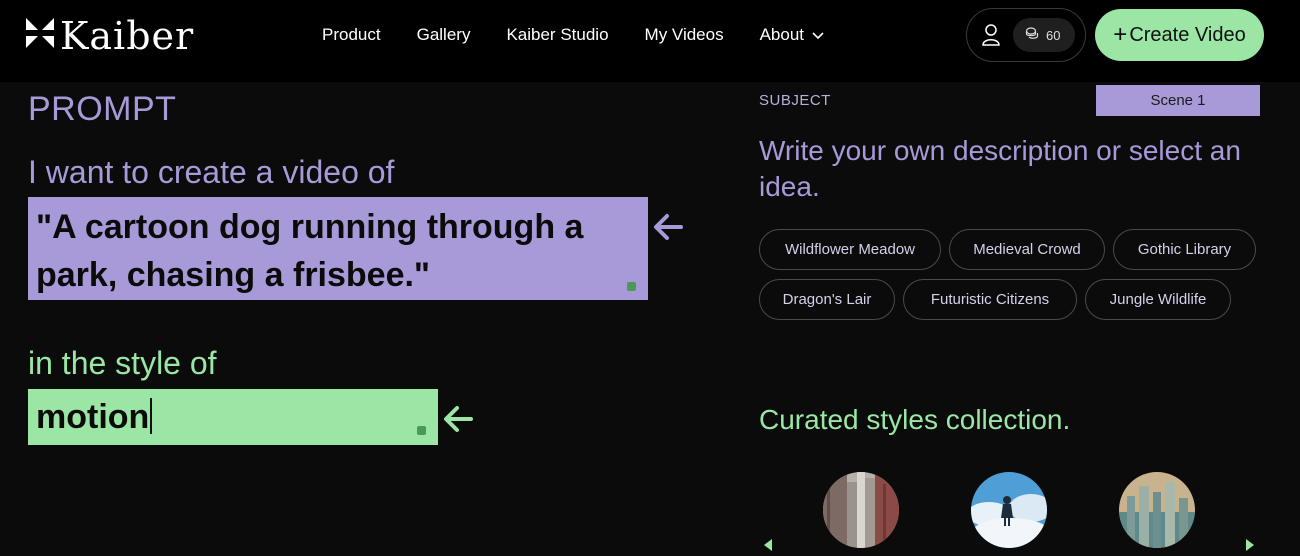 The height and width of the screenshot is (556, 1300). Describe the element at coordinates (1120, 34) in the screenshot. I see `plus-icon: +` at that location.